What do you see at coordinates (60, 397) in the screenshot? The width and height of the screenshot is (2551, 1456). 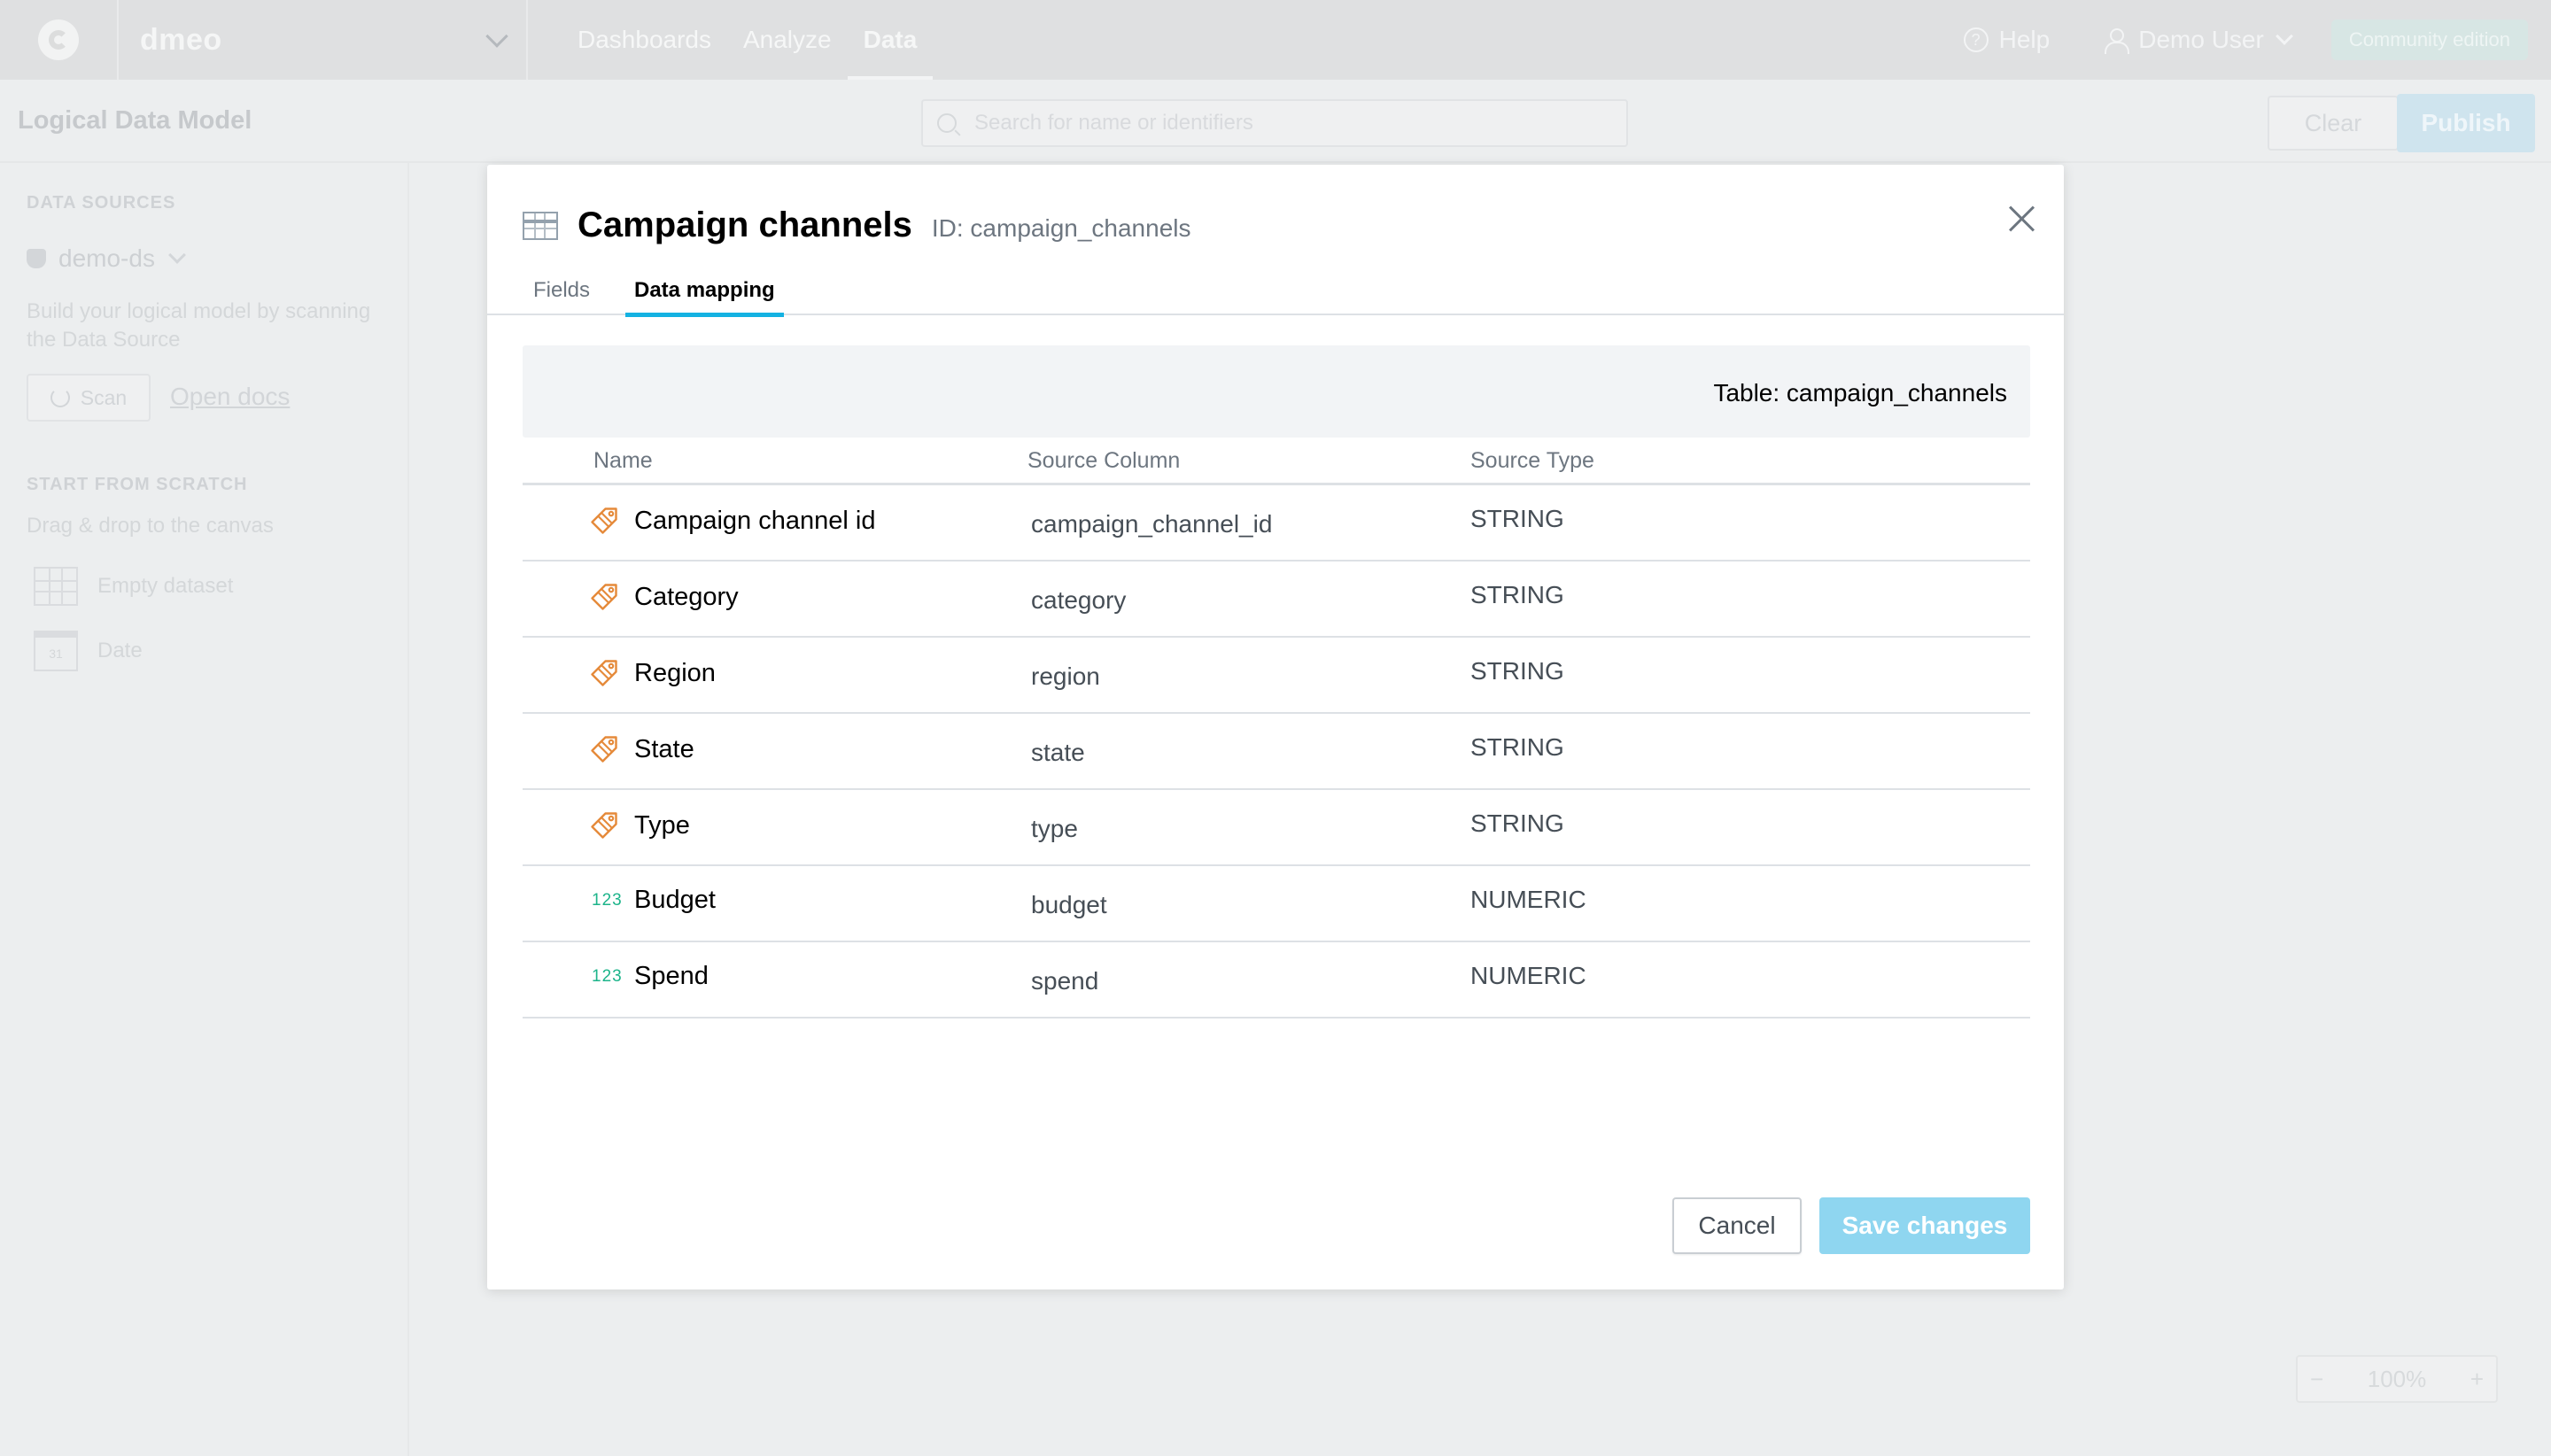 I see `refresh-icon` at bounding box center [60, 397].